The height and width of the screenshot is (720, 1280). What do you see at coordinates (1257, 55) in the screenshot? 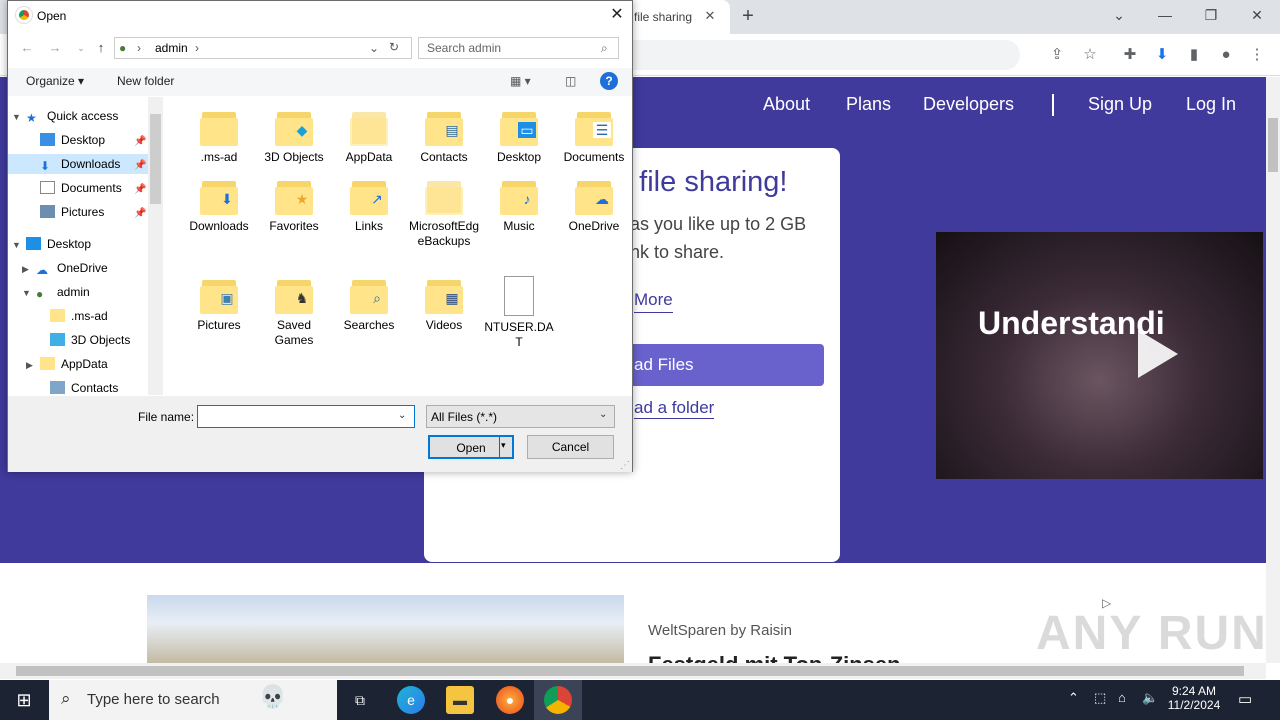
I see `menu-icon: ⋮` at bounding box center [1257, 55].